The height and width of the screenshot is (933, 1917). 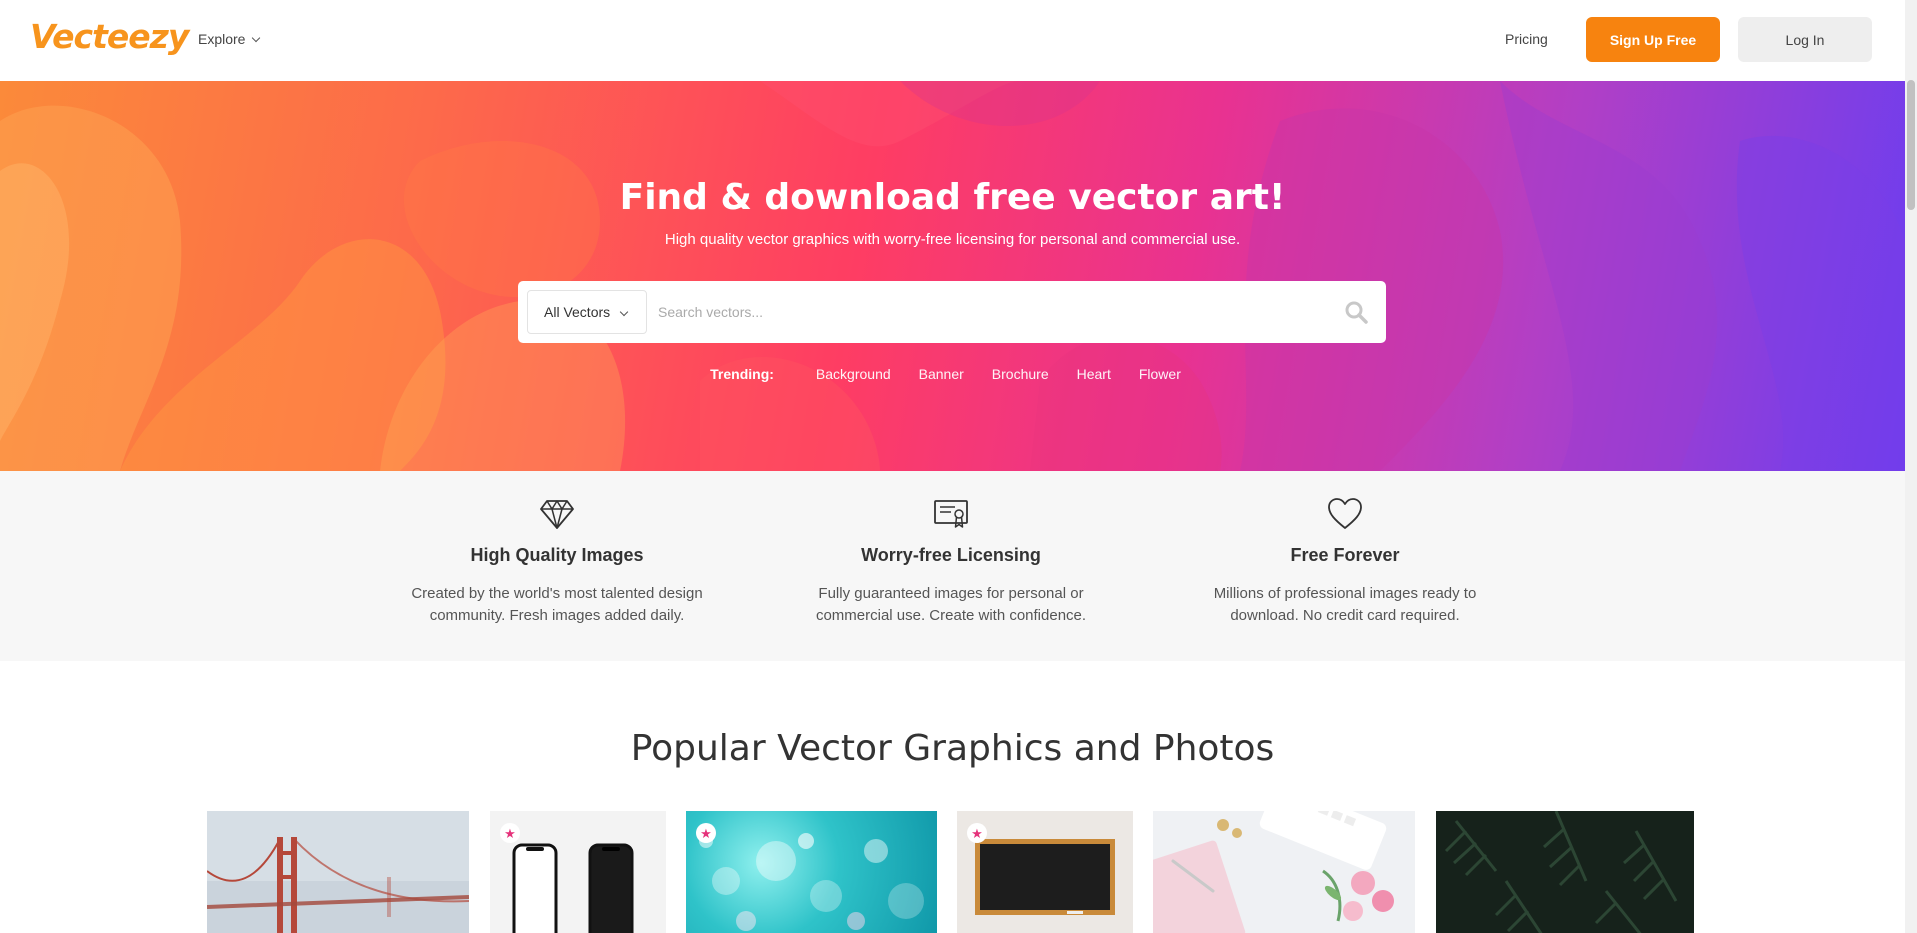 I want to click on sign-up-button: Sign Up Free, so click(x=1653, y=39).